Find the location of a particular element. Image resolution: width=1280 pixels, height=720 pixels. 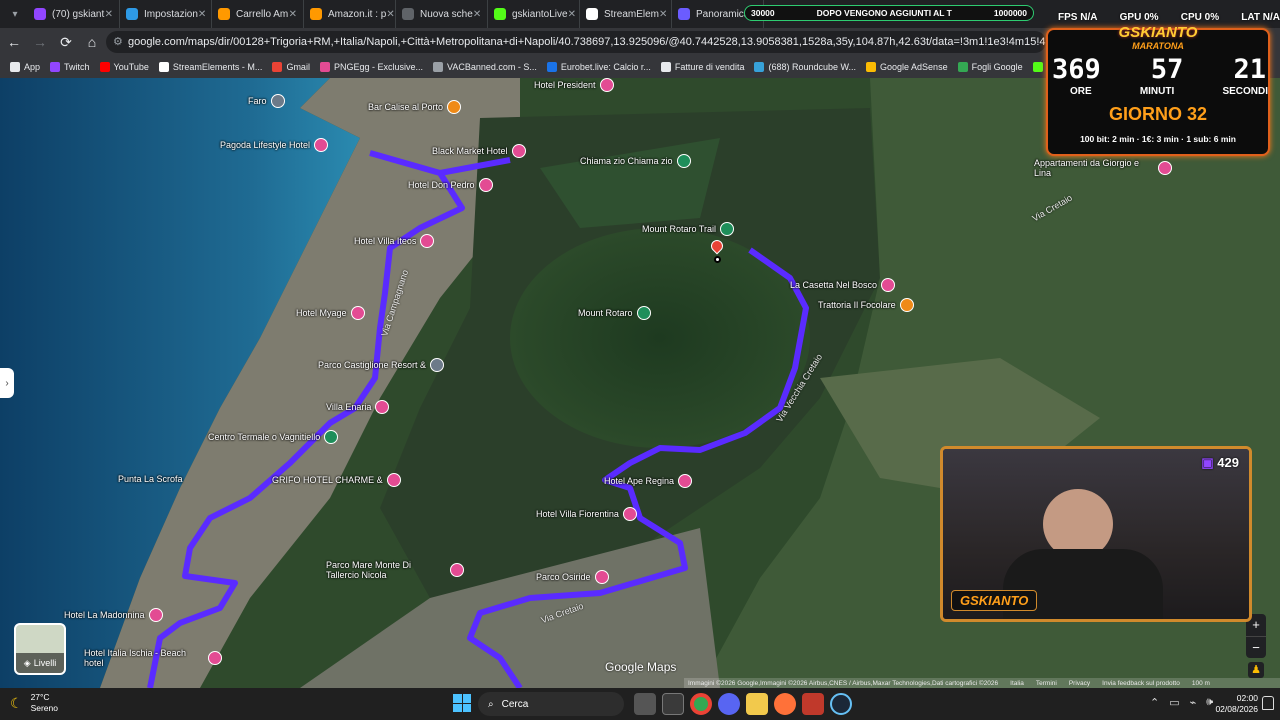

map-poi: Hotel Villa Fiorentina is located at coordinates (588, 514).